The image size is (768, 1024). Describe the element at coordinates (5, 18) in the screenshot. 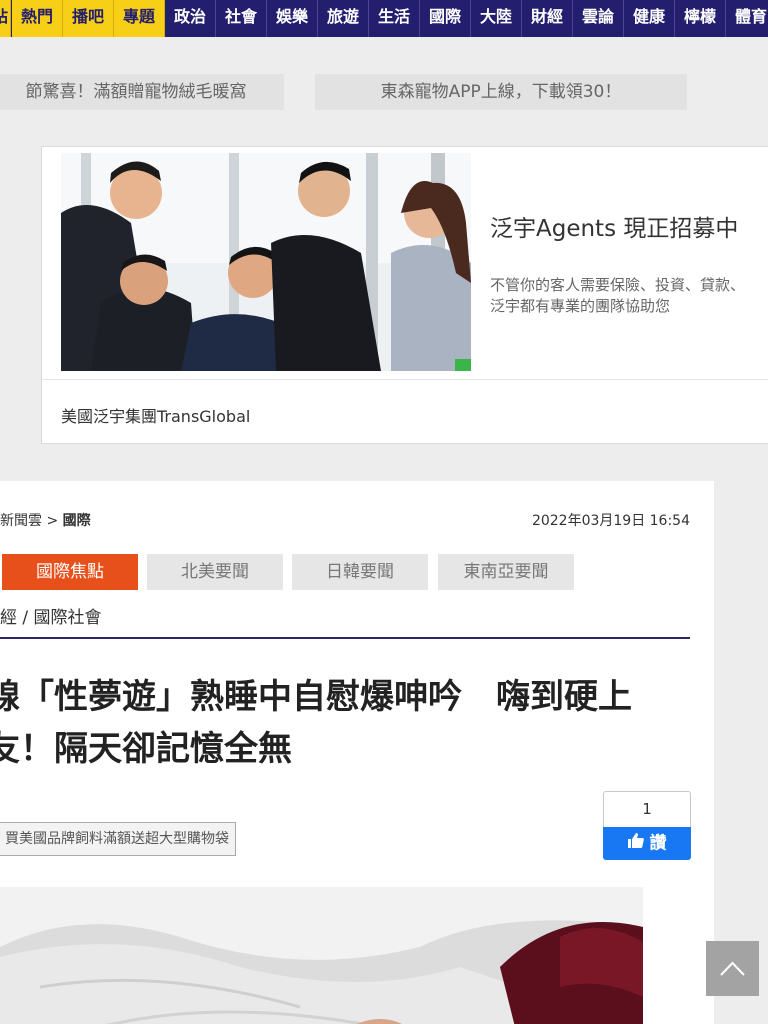

I see `nav-item-station: 站` at that location.